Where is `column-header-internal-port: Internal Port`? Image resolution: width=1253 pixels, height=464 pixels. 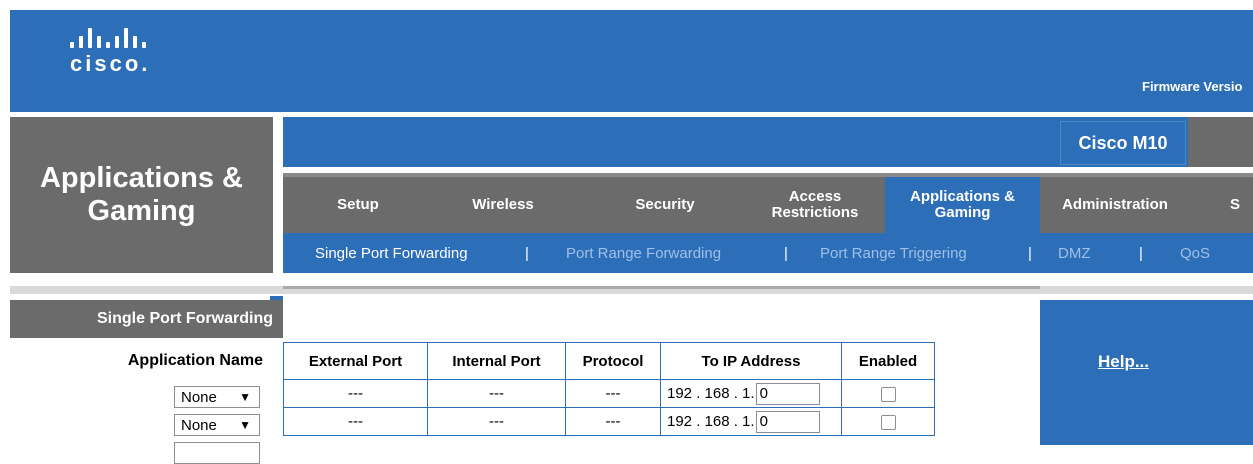
column-header-internal-port: Internal Port is located at coordinates (496, 361).